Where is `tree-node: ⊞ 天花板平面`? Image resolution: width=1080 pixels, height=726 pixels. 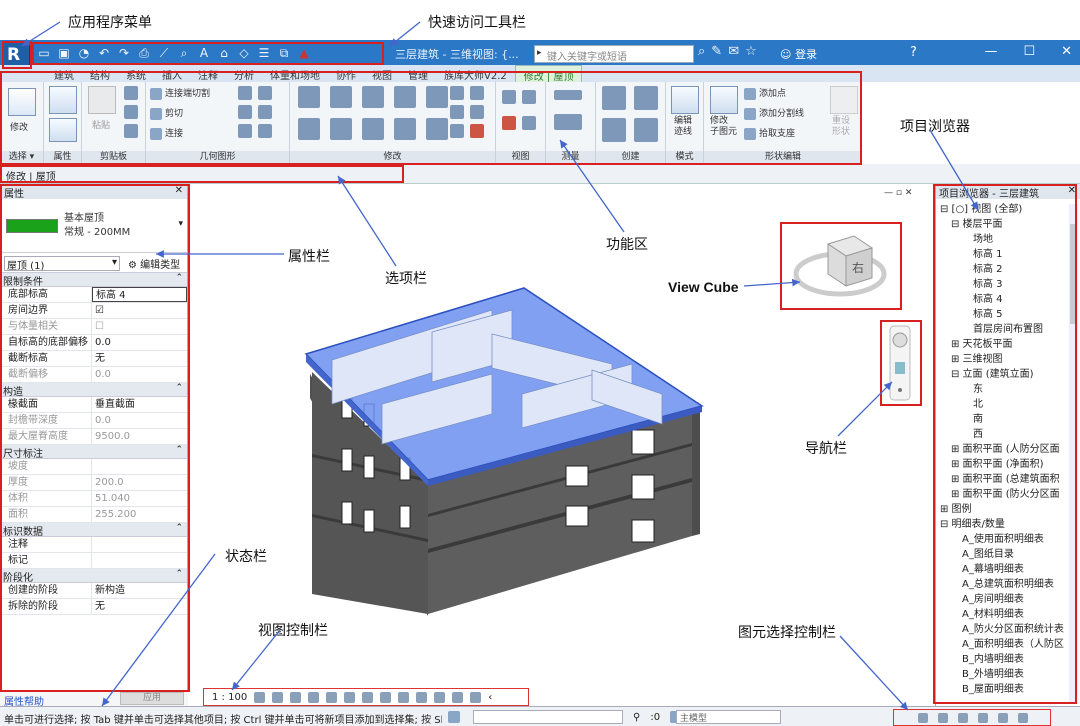
tree-node: ⊞ 天花板平面 is located at coordinates (1002, 344).